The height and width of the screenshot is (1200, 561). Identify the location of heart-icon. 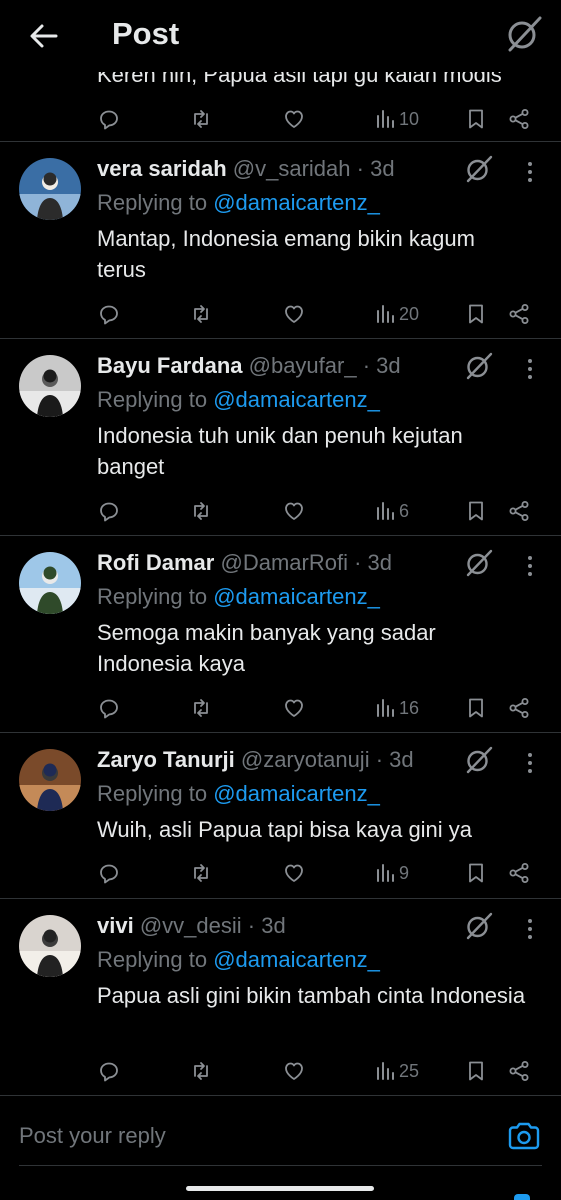
(294, 314).